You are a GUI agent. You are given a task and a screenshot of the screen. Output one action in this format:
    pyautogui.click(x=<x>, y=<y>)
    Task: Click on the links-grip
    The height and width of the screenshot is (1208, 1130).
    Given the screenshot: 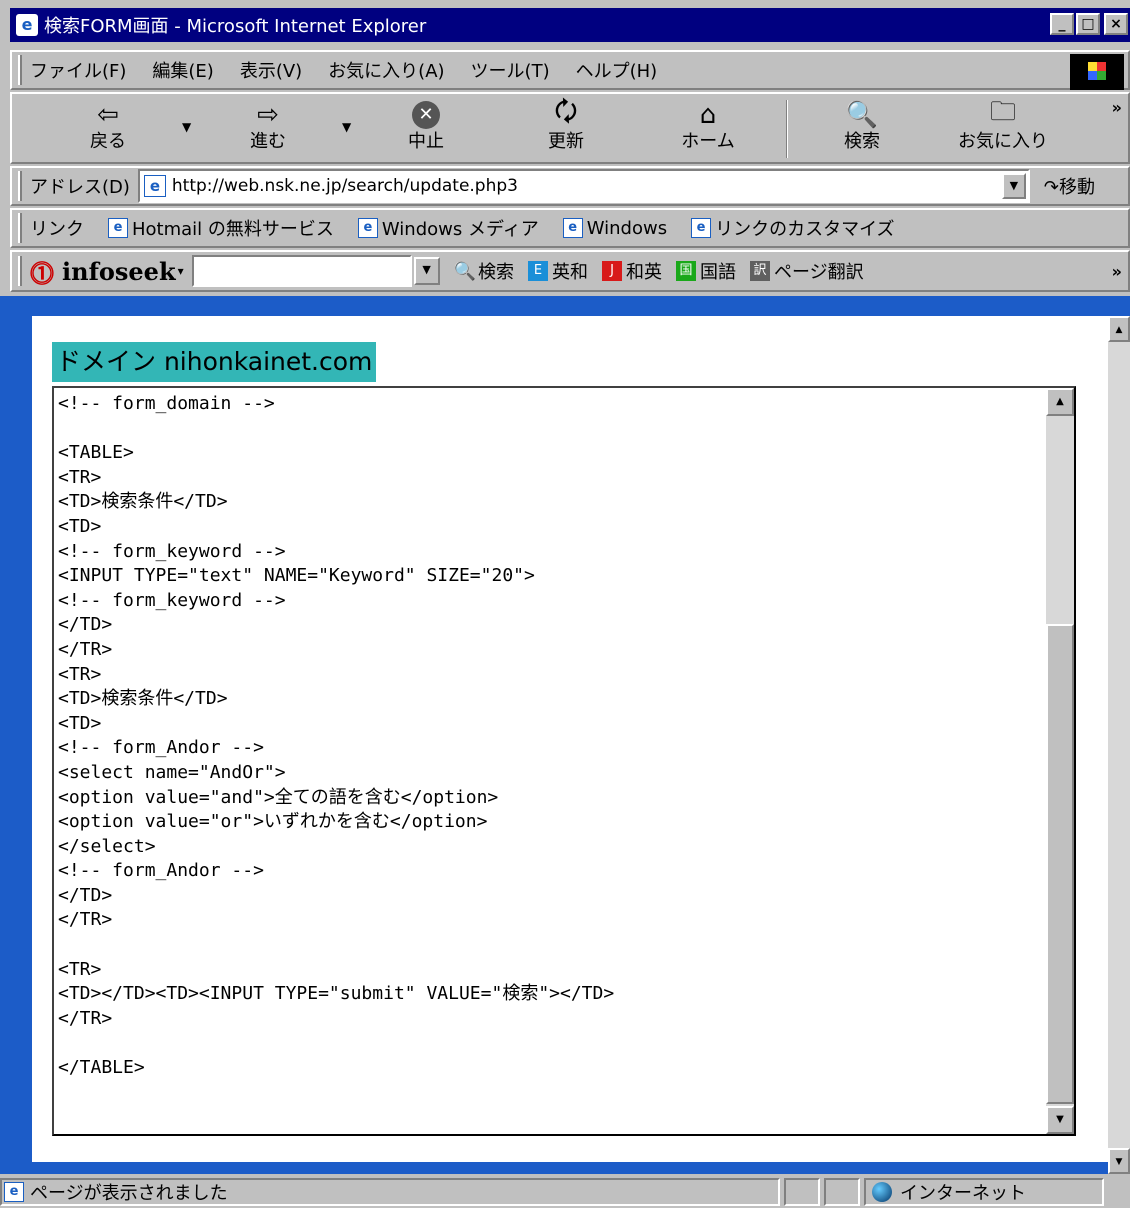 What is the action you would take?
    pyautogui.click(x=20, y=228)
    